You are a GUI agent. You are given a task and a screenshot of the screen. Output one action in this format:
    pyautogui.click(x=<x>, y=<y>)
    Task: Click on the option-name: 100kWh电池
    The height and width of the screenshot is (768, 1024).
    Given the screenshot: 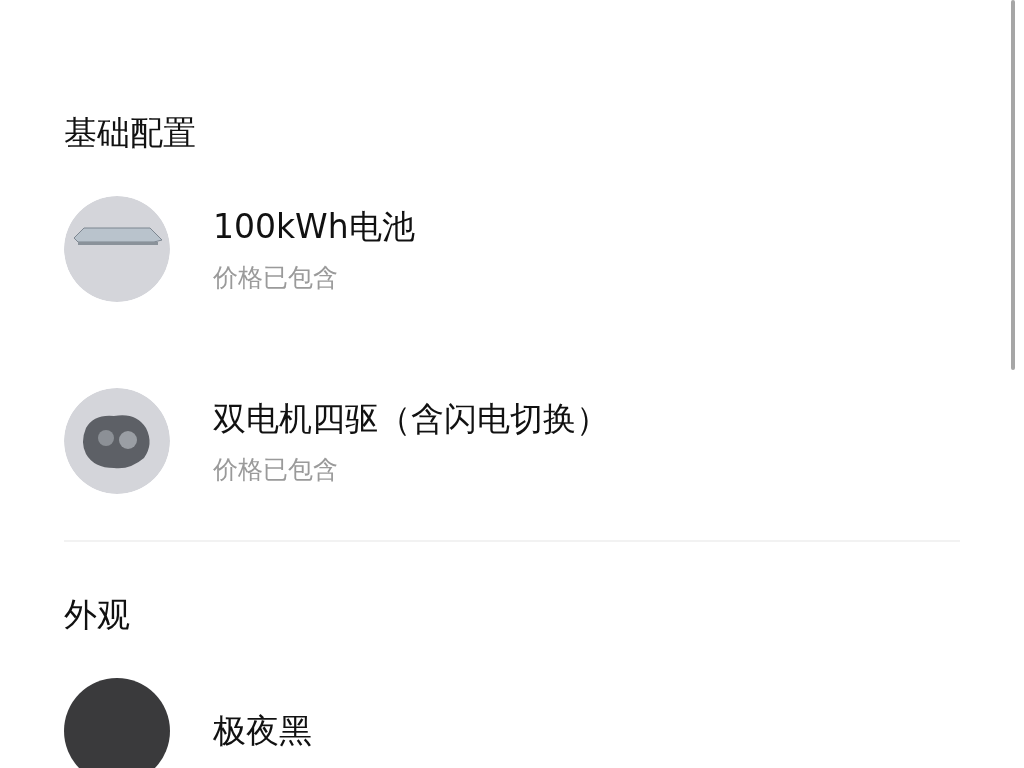 What is the action you would take?
    pyautogui.click(x=314, y=226)
    